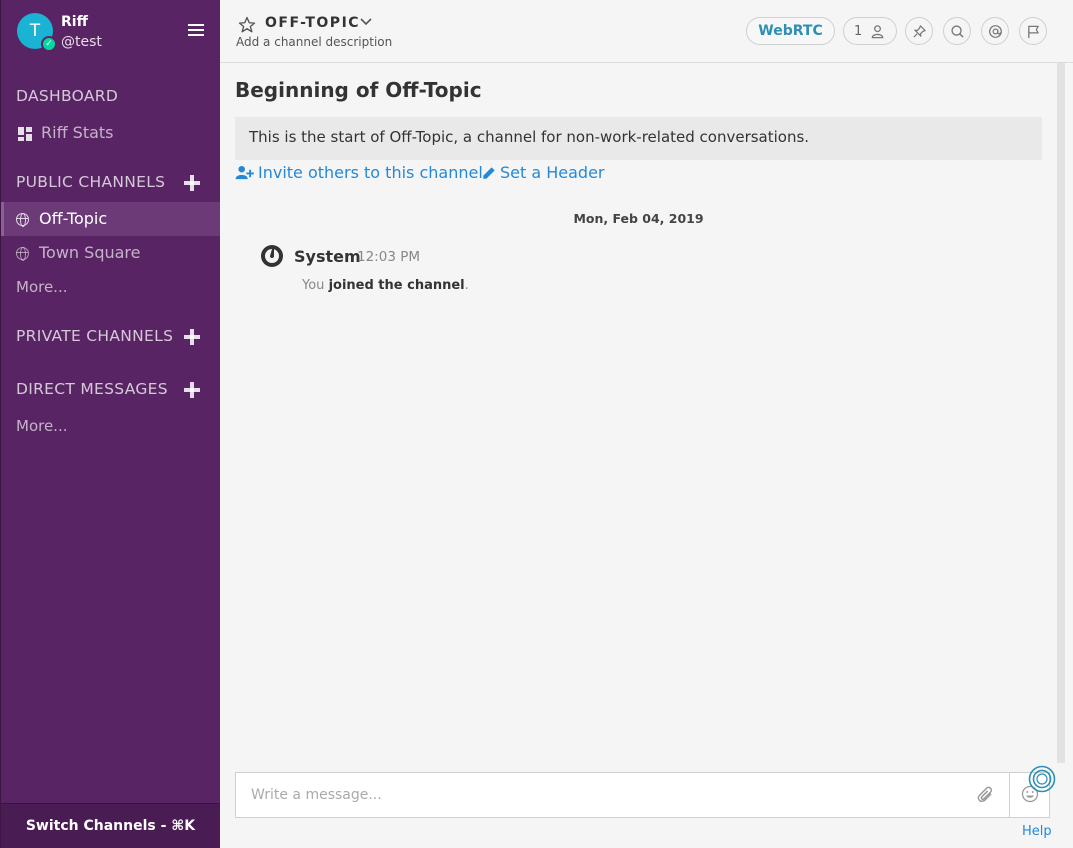 This screenshot has width=1073, height=848. I want to click on set-header-label: Set a Header, so click(552, 172).